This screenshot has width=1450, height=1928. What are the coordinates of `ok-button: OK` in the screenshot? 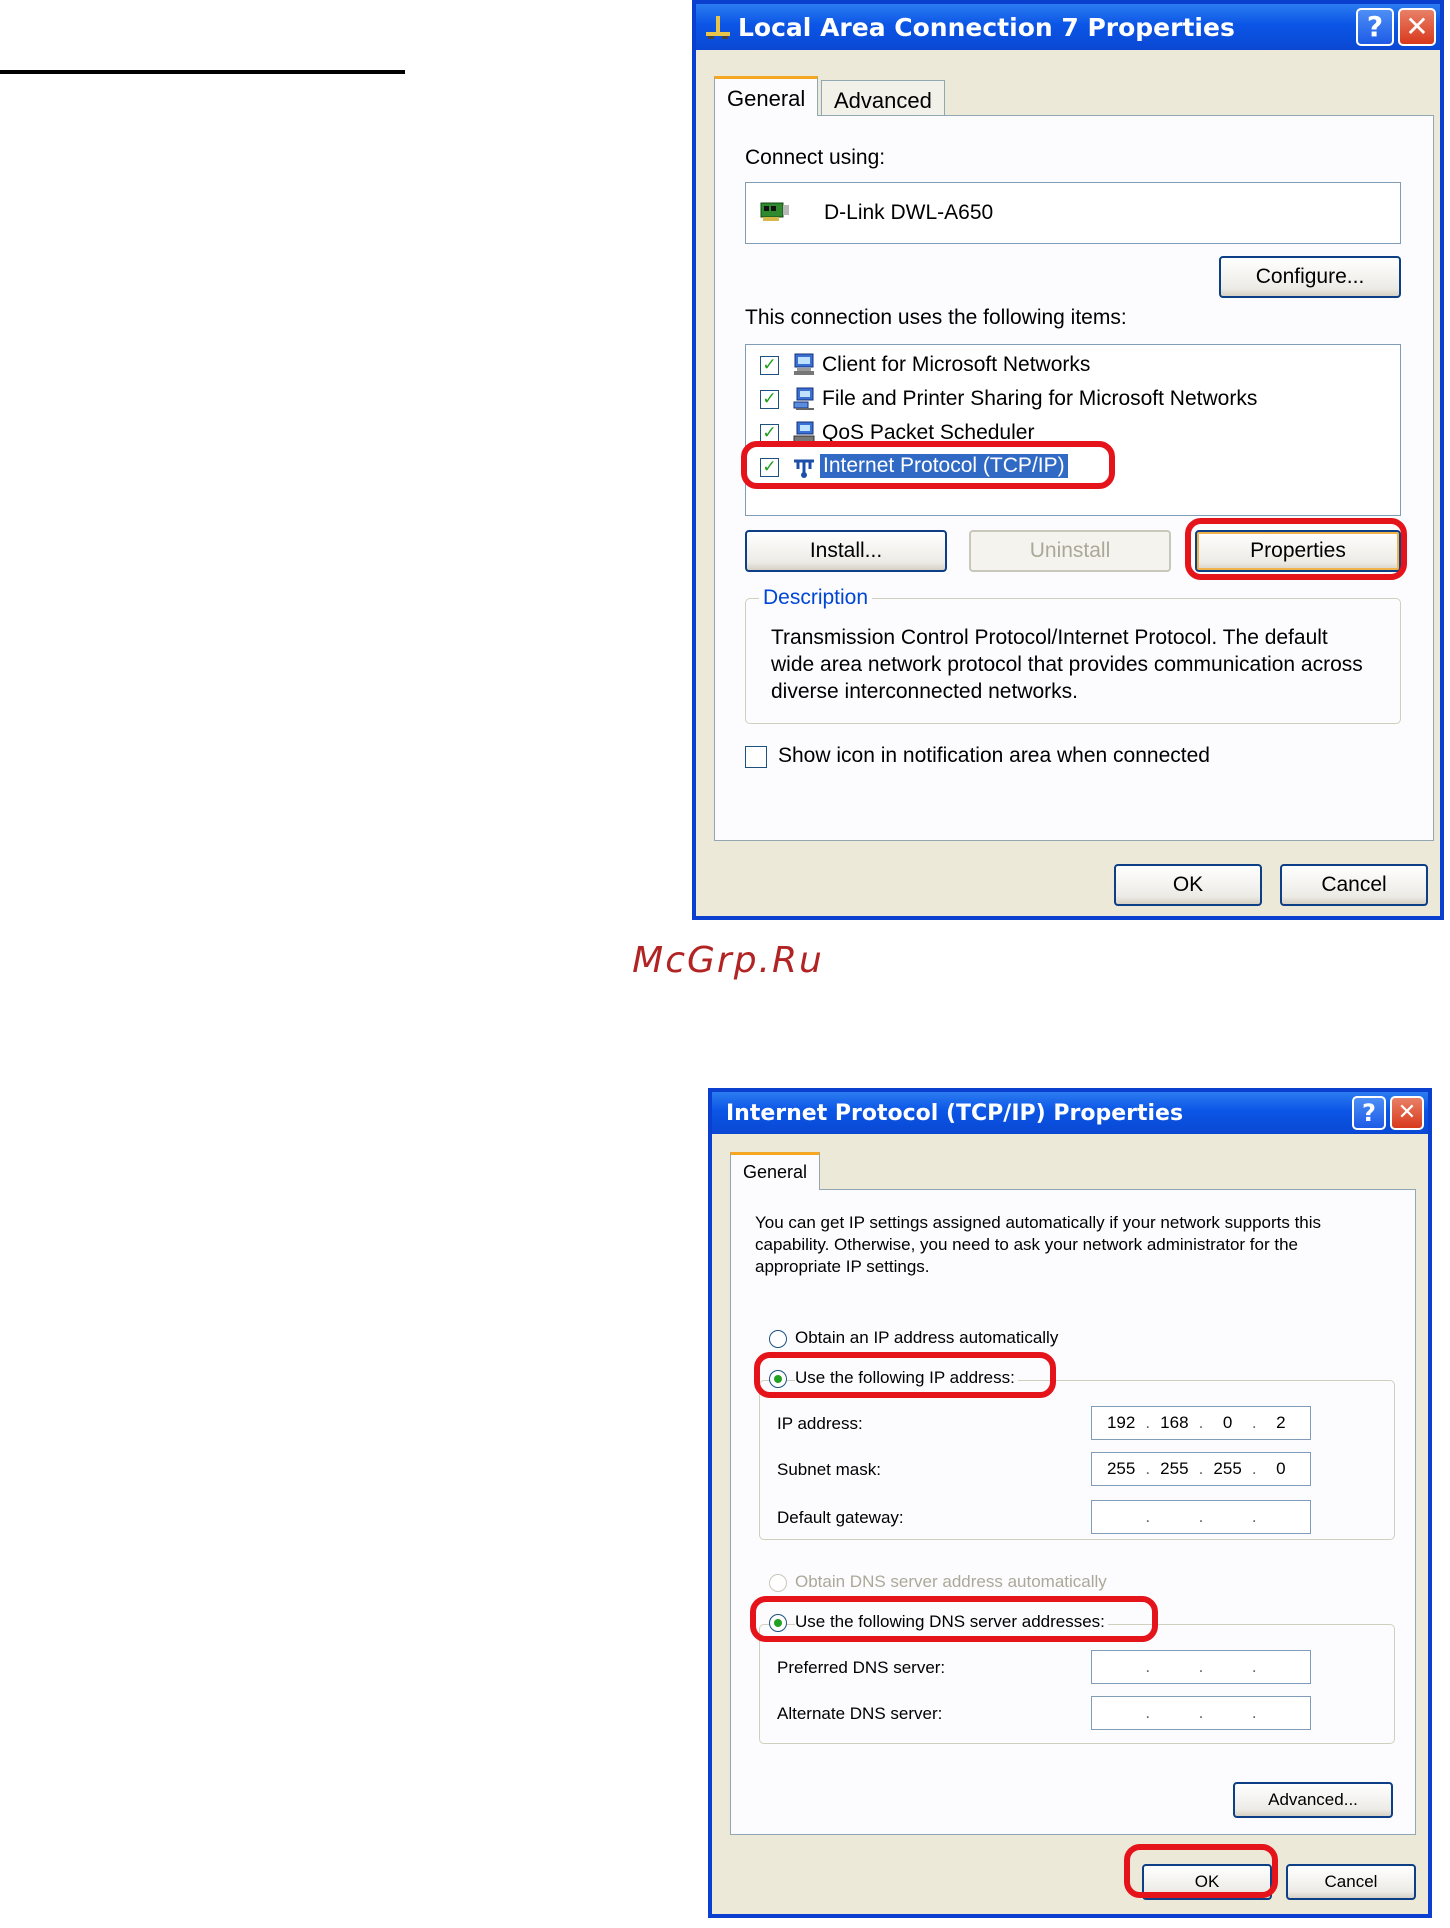 It's located at (1188, 885).